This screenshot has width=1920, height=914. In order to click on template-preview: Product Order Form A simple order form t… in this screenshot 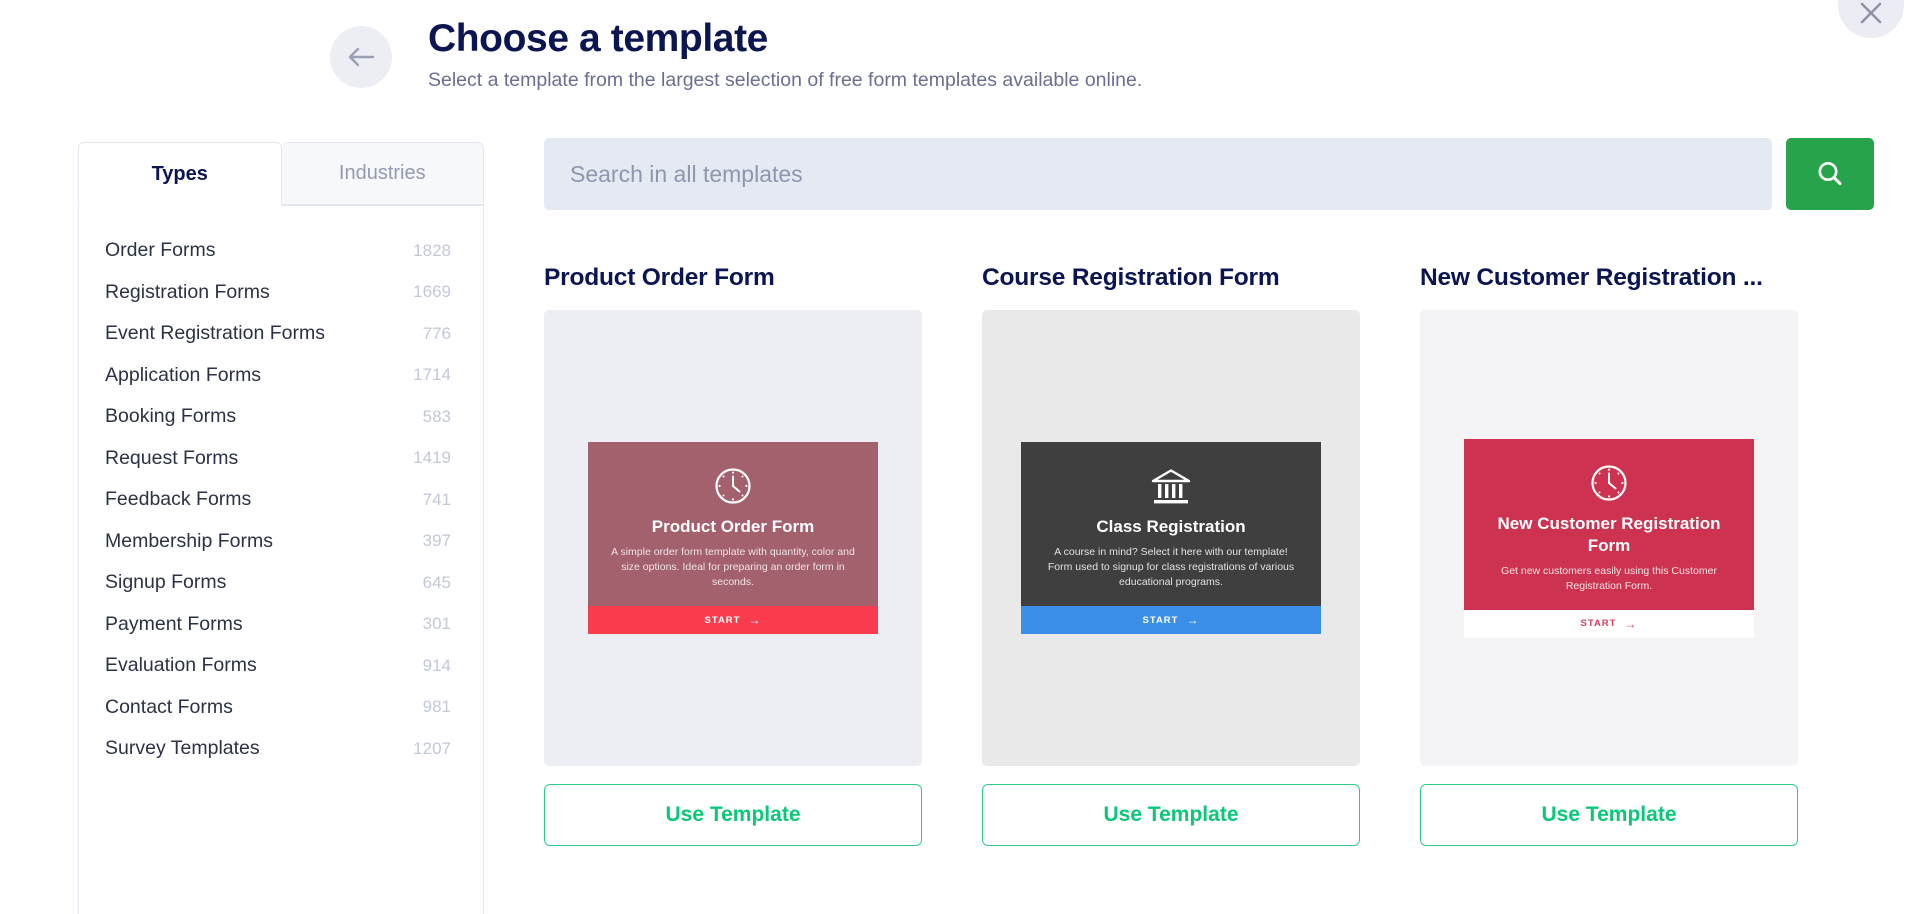, I will do `click(733, 538)`.